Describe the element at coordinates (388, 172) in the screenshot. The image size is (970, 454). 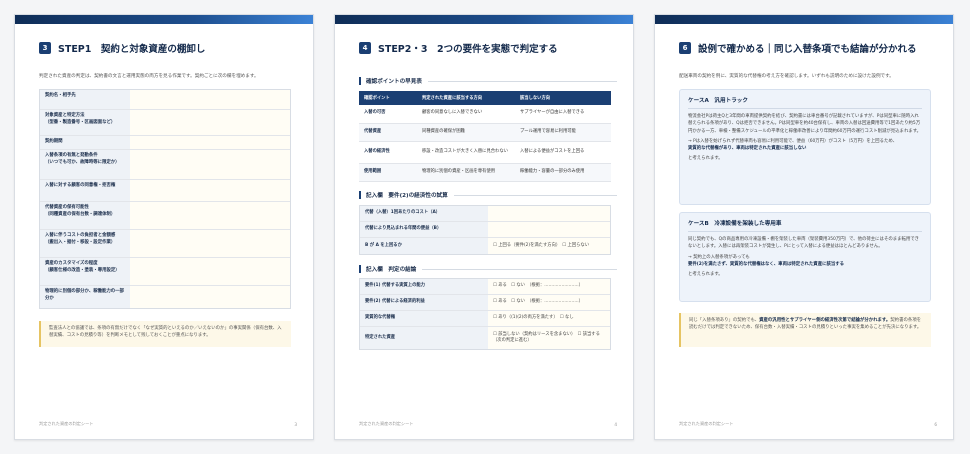
I see `table-cell: 使用範囲` at that location.